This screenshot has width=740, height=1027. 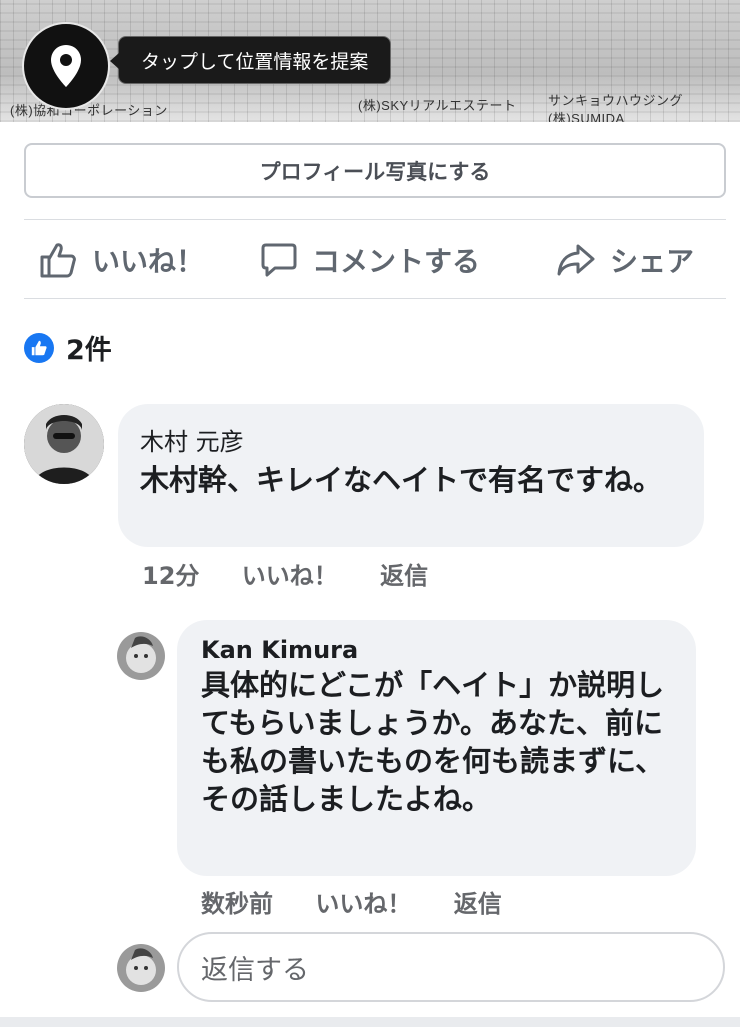 What do you see at coordinates (451, 967) in the screenshot?
I see `reply-input: 返信する` at bounding box center [451, 967].